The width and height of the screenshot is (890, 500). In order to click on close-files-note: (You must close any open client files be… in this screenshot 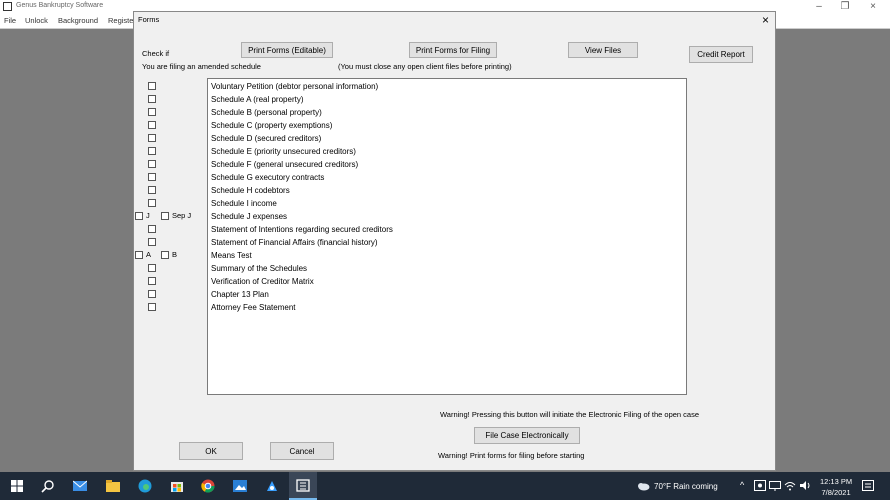, I will do `click(425, 66)`.